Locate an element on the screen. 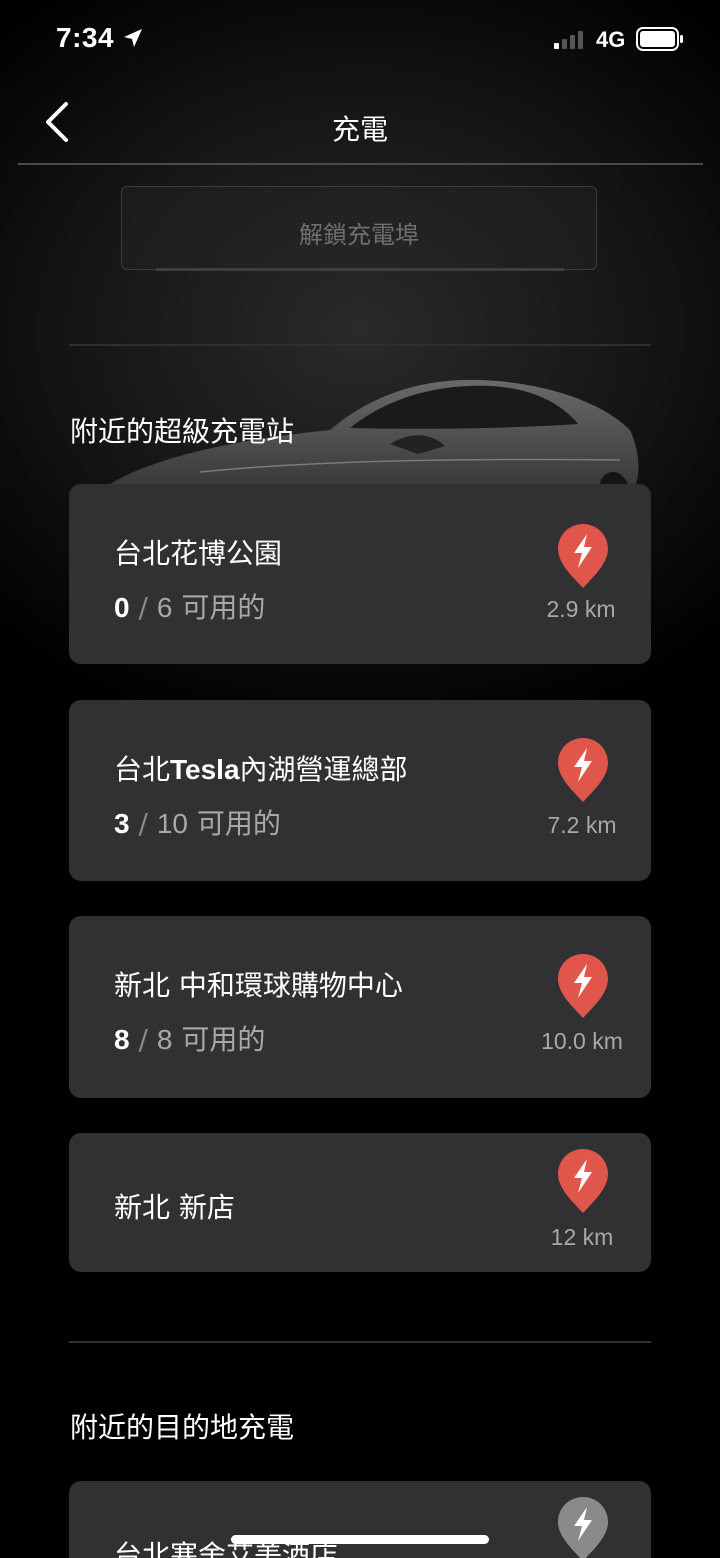 The width and height of the screenshot is (720, 1558). available-count: 8 is located at coordinates (122, 1039).